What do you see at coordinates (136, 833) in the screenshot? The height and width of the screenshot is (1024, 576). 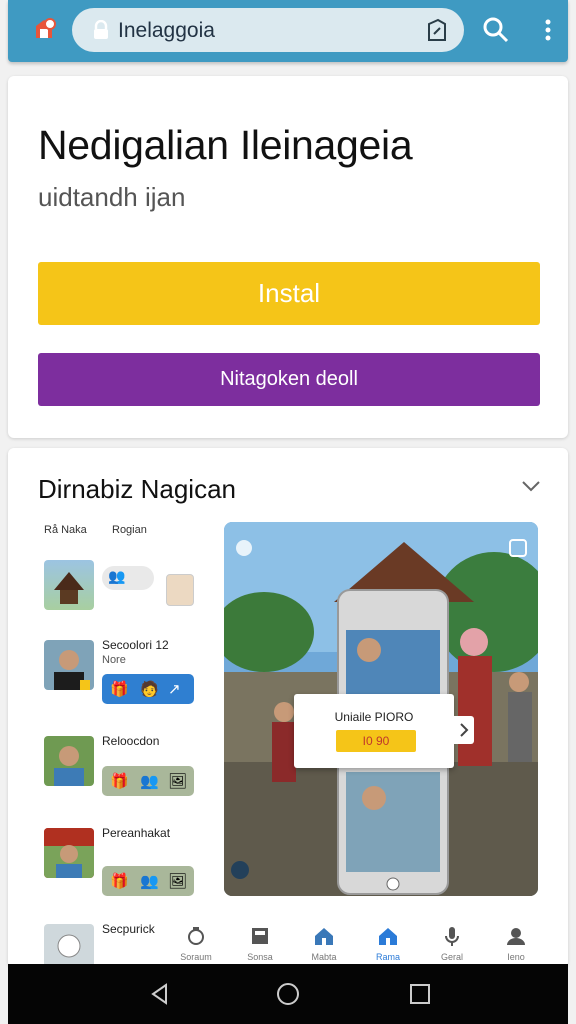 I see `list-item-title: Pereanhakat` at bounding box center [136, 833].